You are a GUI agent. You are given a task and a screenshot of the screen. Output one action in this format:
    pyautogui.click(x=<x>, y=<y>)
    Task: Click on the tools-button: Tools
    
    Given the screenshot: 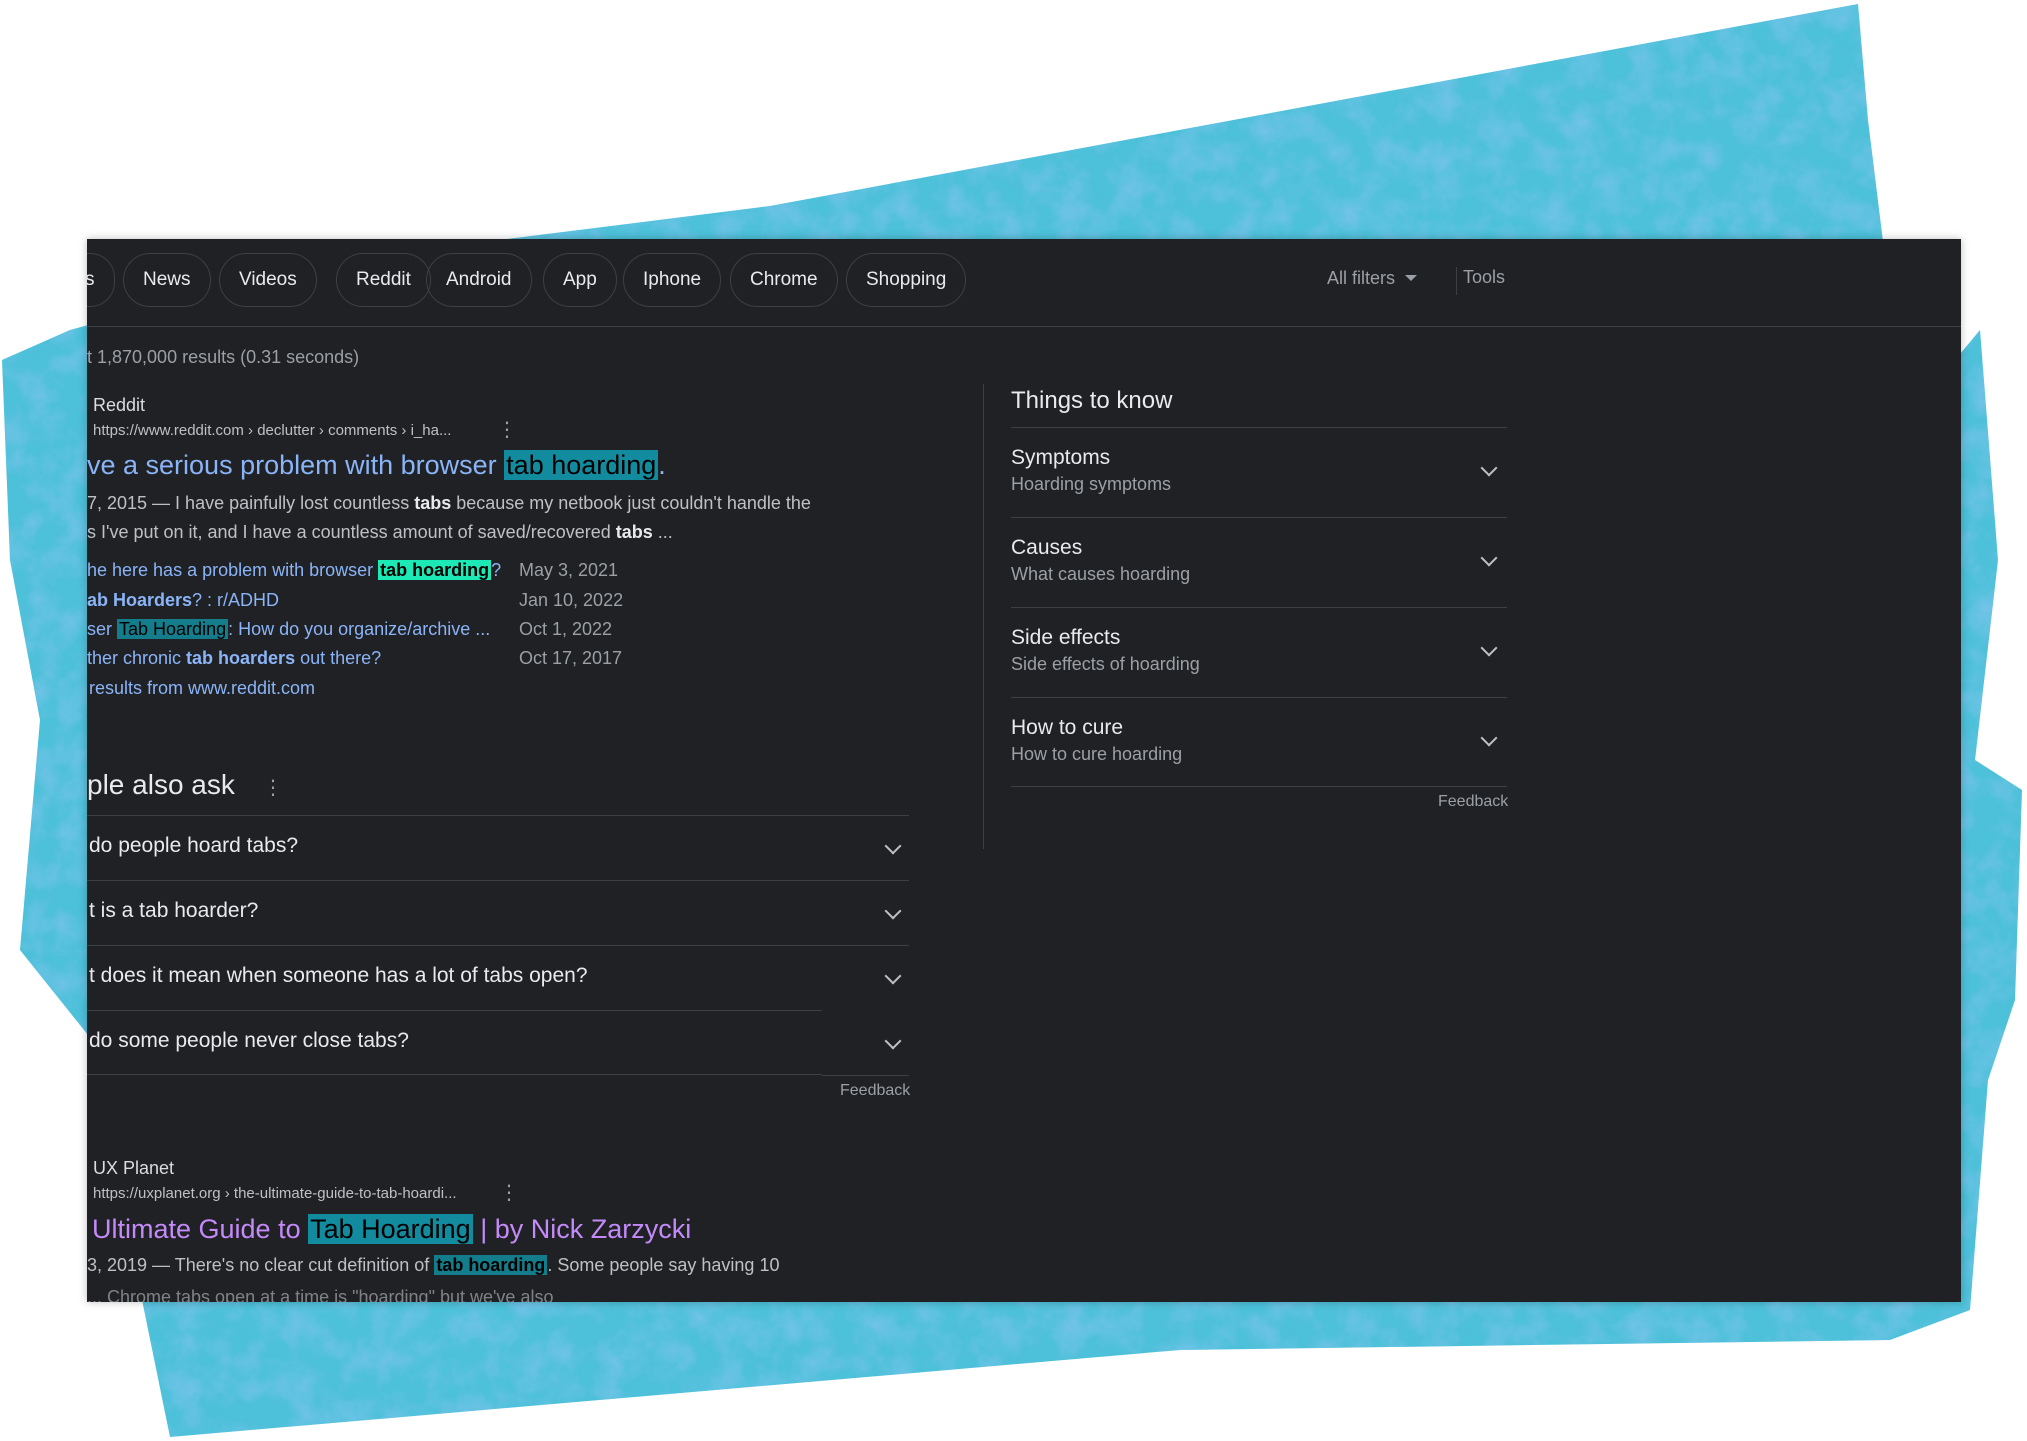 What is the action you would take?
    pyautogui.click(x=1484, y=277)
    